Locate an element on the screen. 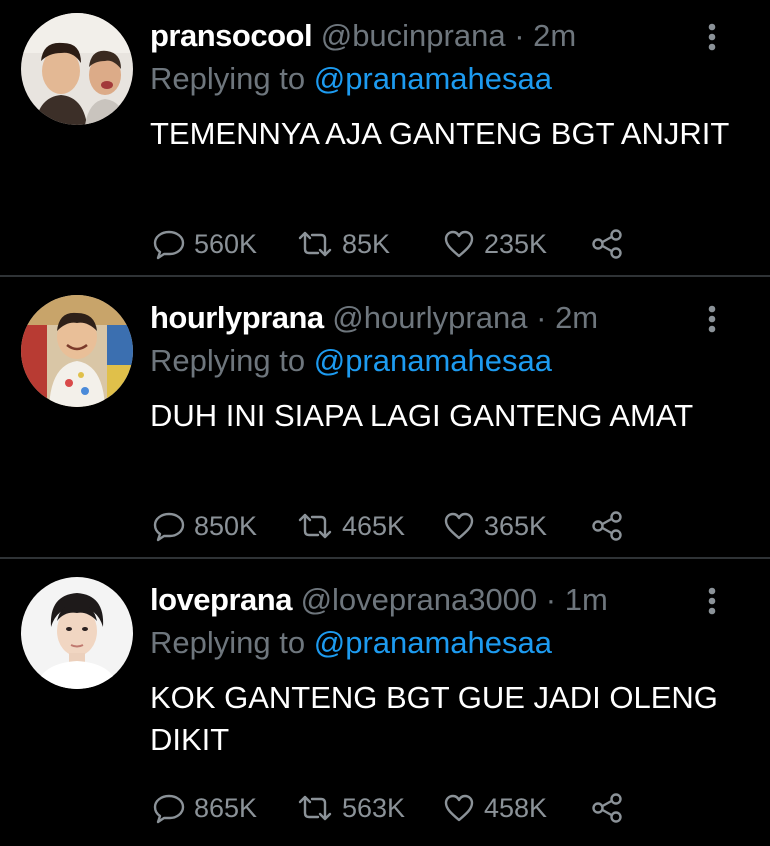  like-button: 235K is located at coordinates (494, 244).